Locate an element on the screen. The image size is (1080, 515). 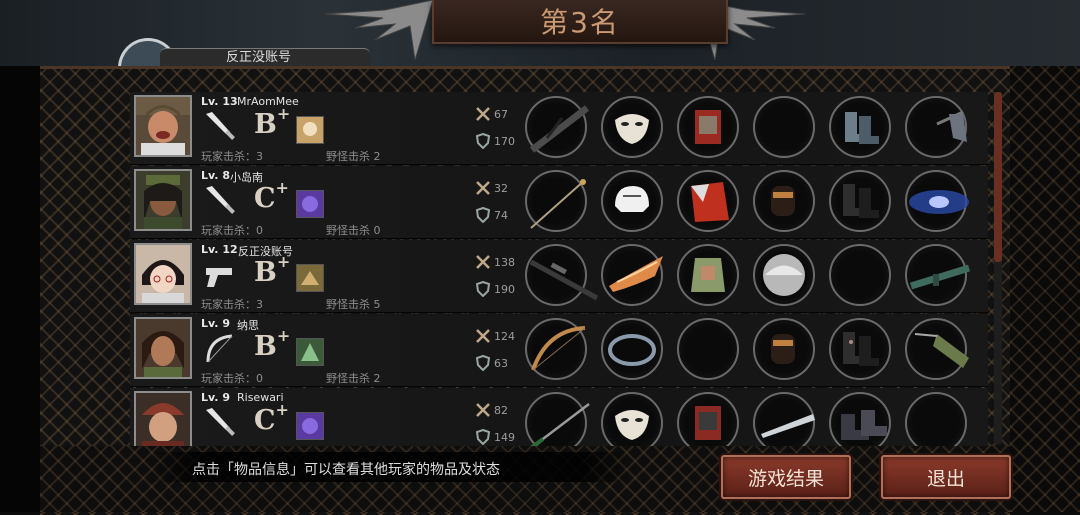
player-row: Lv. 9 纳思 B+ 玩家击杀：0 野怪击杀 2 124 63 is located at coordinates (559, 350).